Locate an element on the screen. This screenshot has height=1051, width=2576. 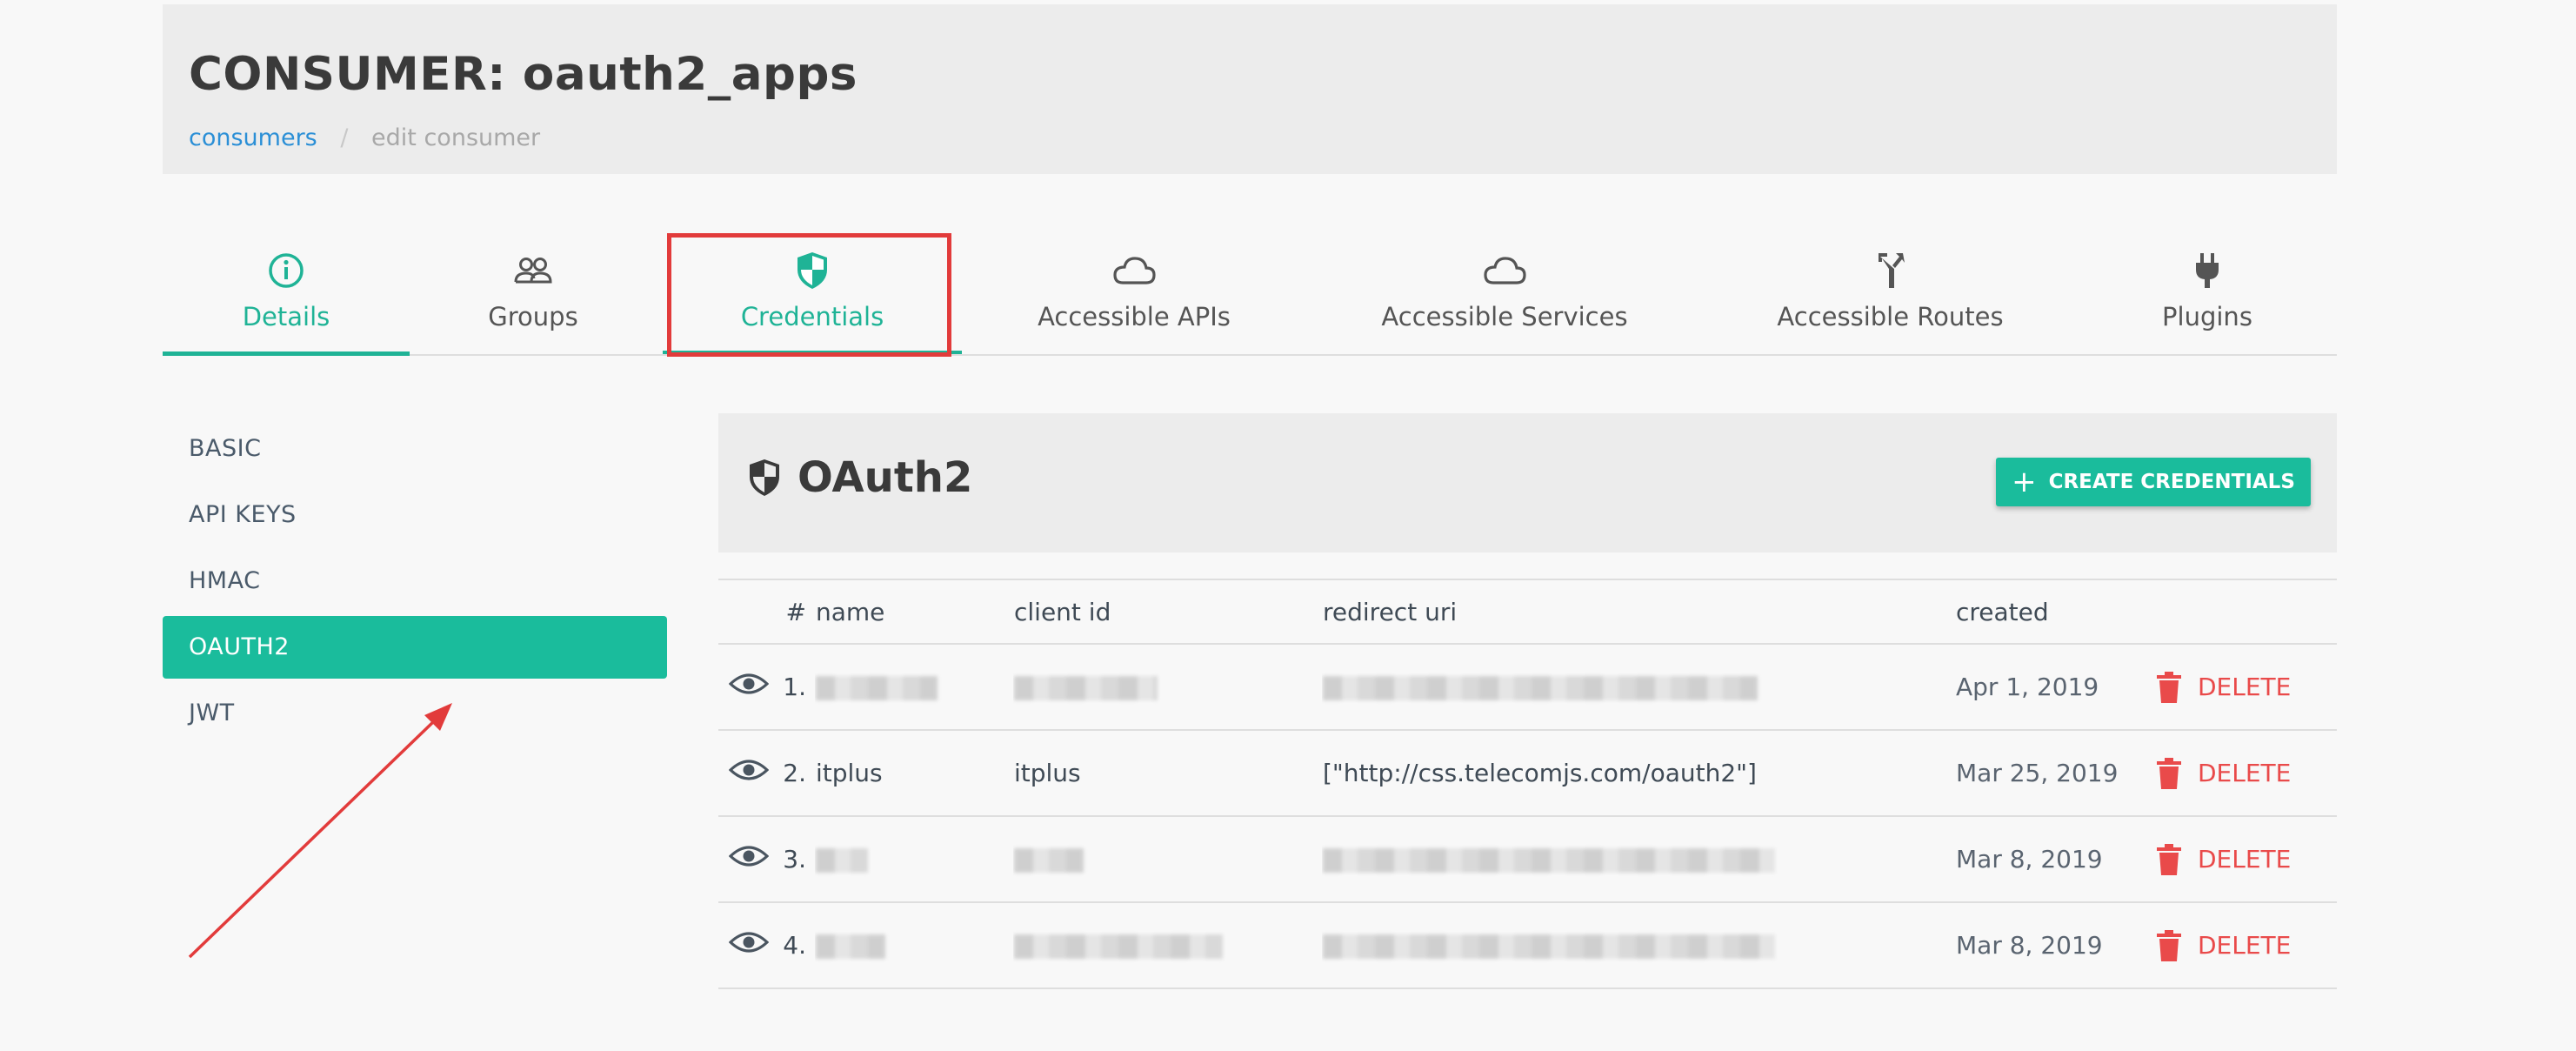
row-client-id: itplus is located at coordinates (1167, 773).